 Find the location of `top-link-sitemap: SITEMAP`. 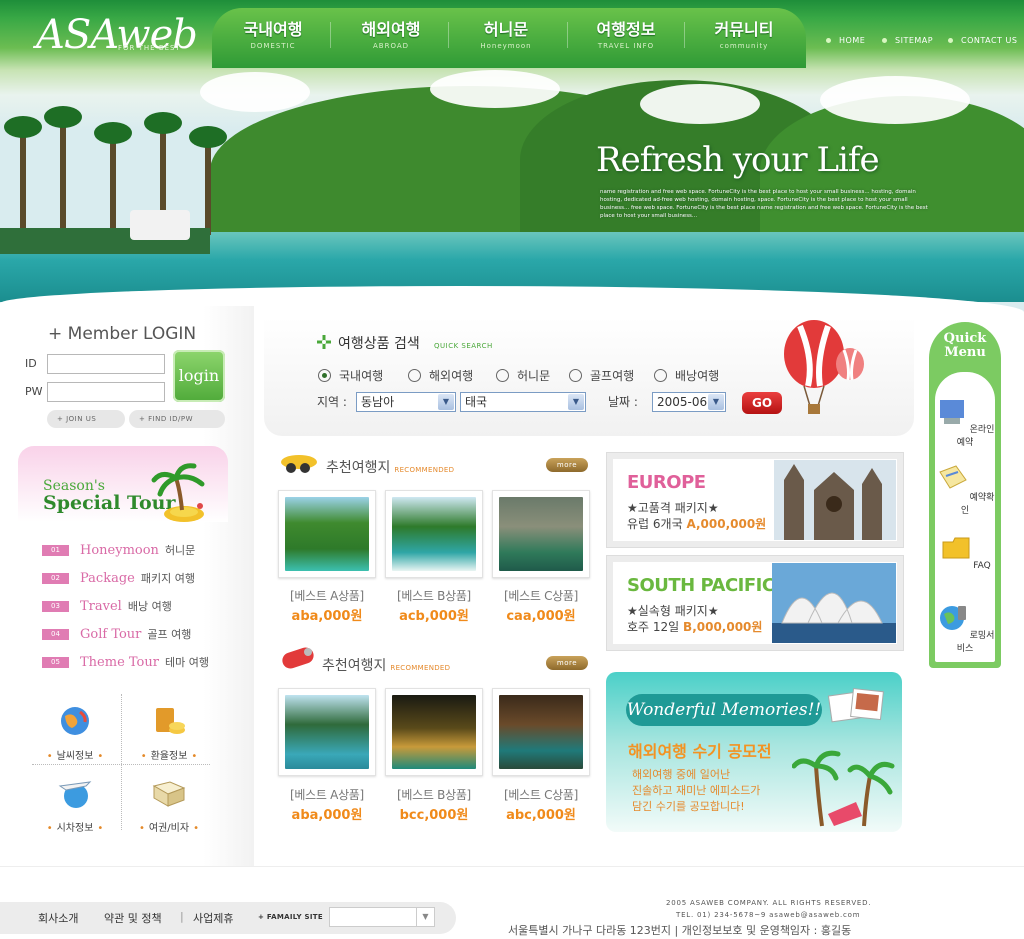

top-link-sitemap: SITEMAP is located at coordinates (907, 40).